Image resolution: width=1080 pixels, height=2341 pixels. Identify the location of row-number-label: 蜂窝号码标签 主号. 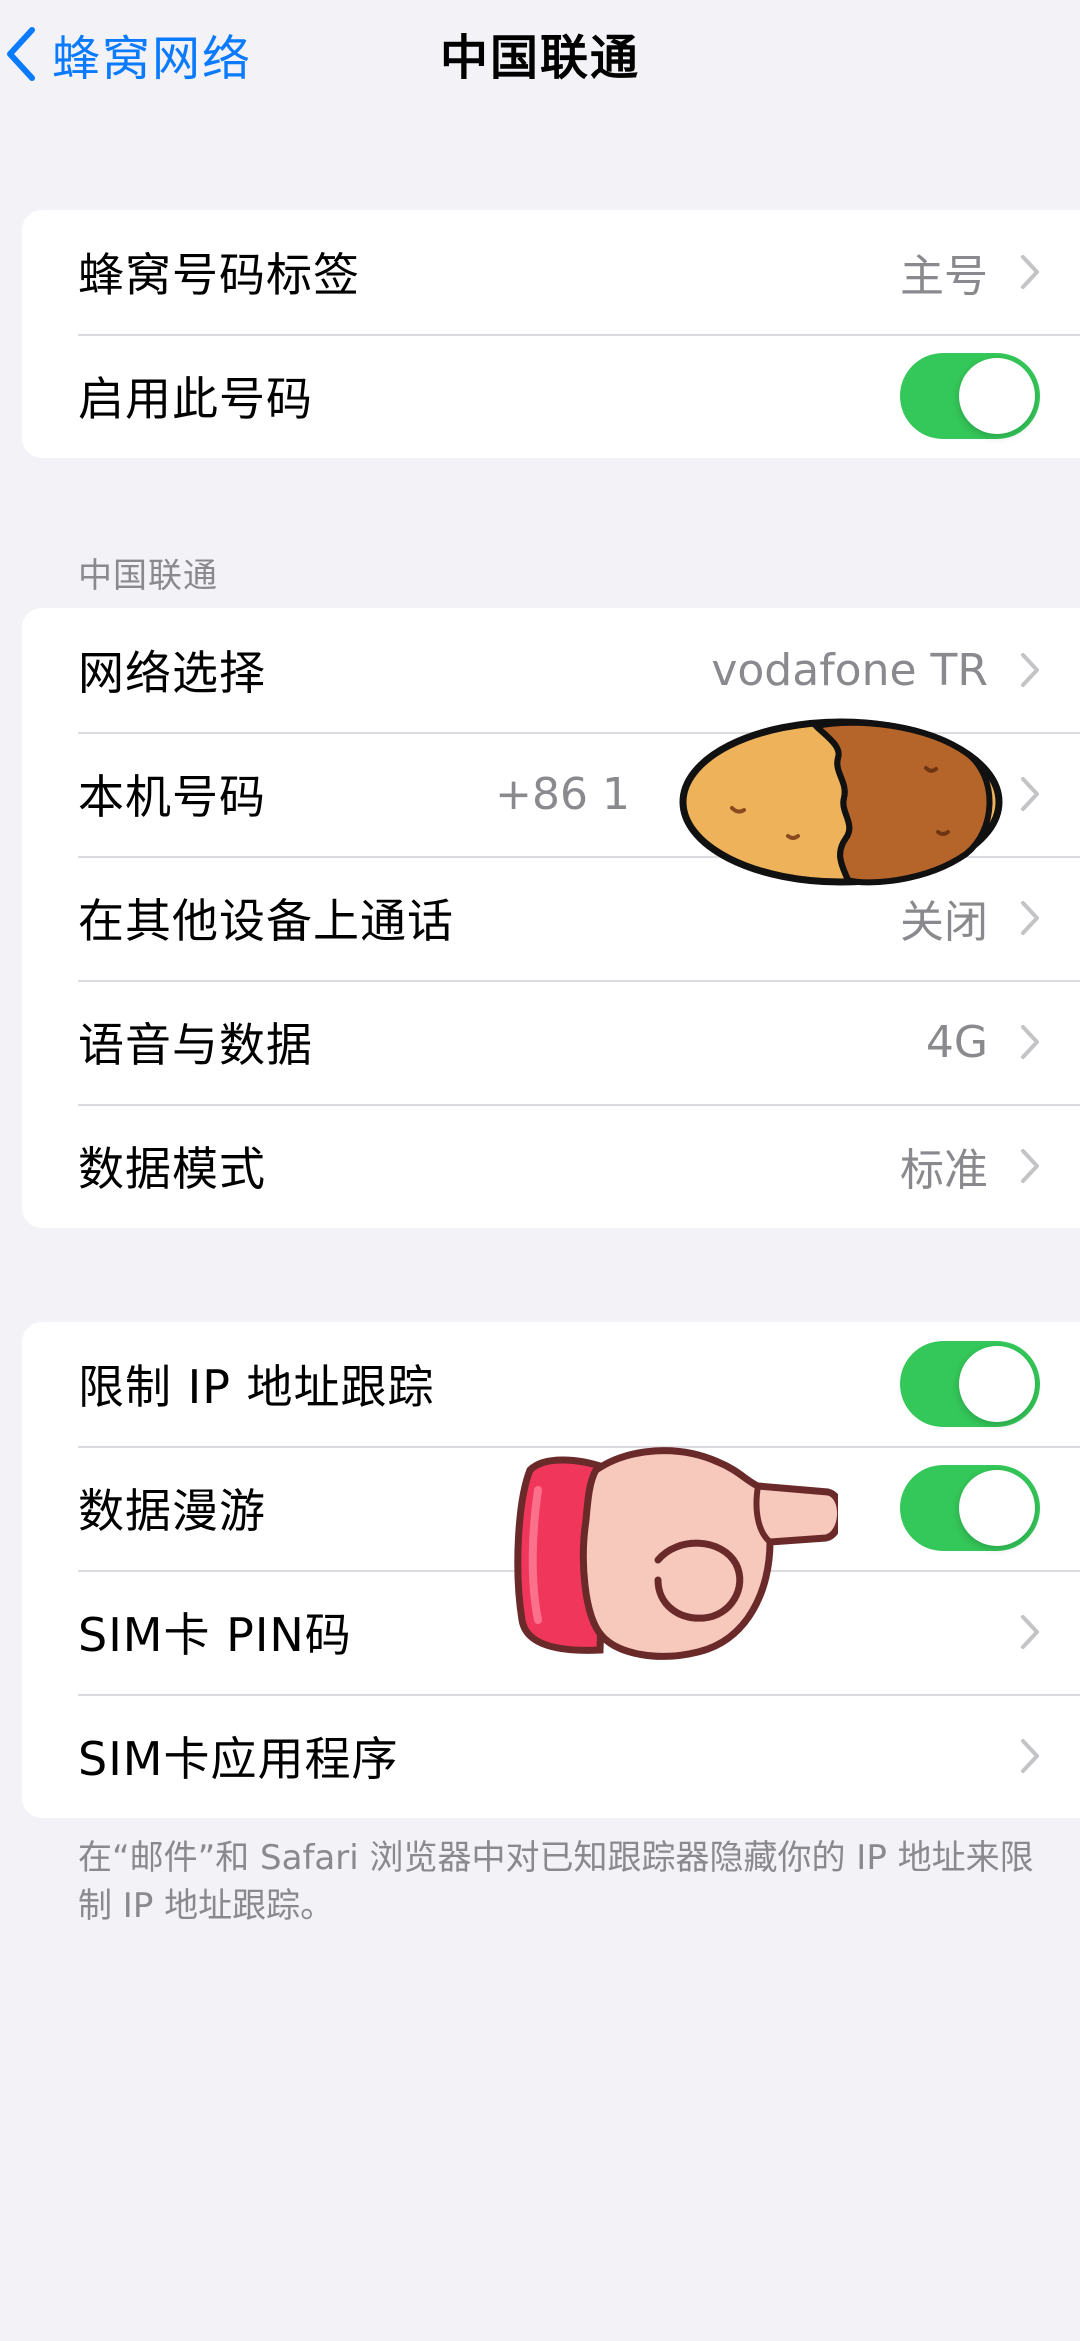
(551, 272).